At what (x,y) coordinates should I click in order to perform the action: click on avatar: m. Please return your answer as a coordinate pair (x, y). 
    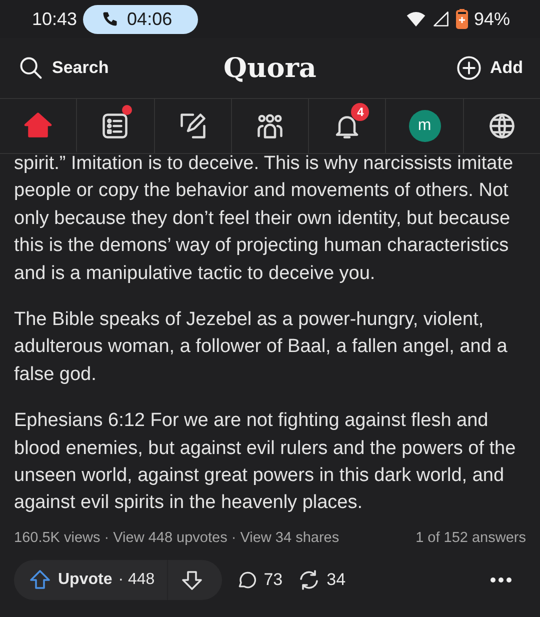
    Looking at the image, I should click on (424, 126).